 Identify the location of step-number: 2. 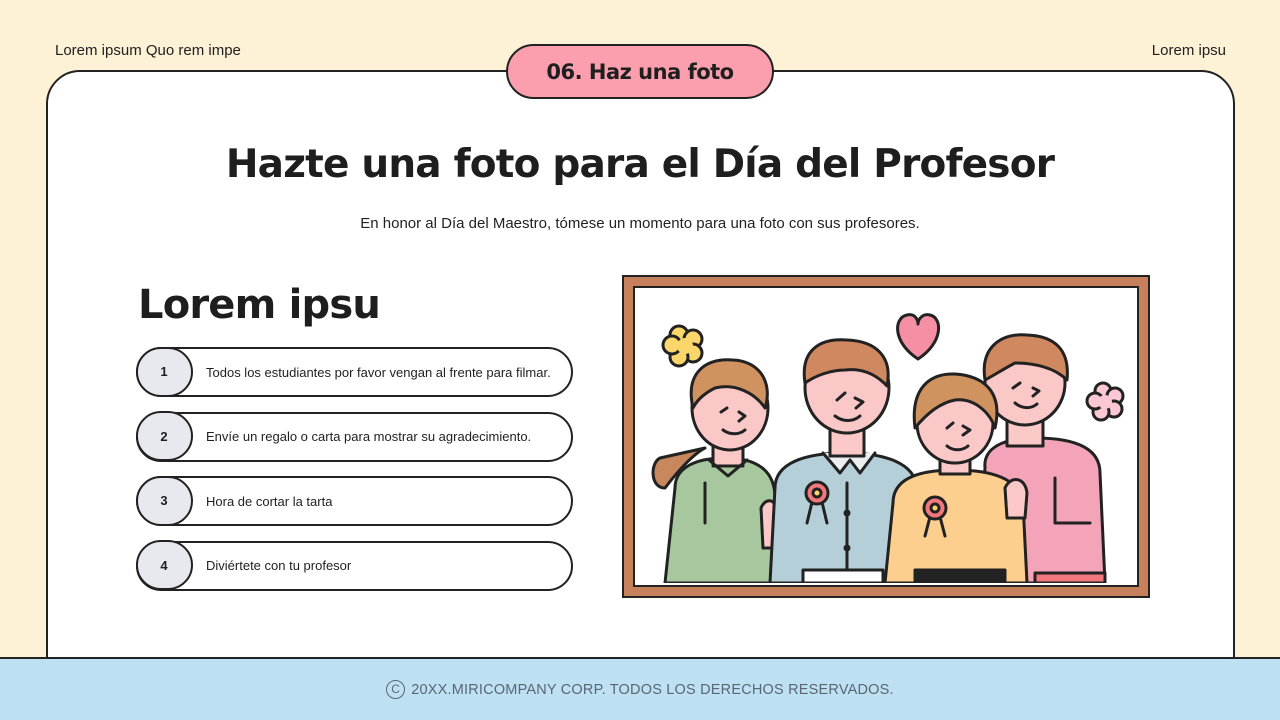
(164, 436).